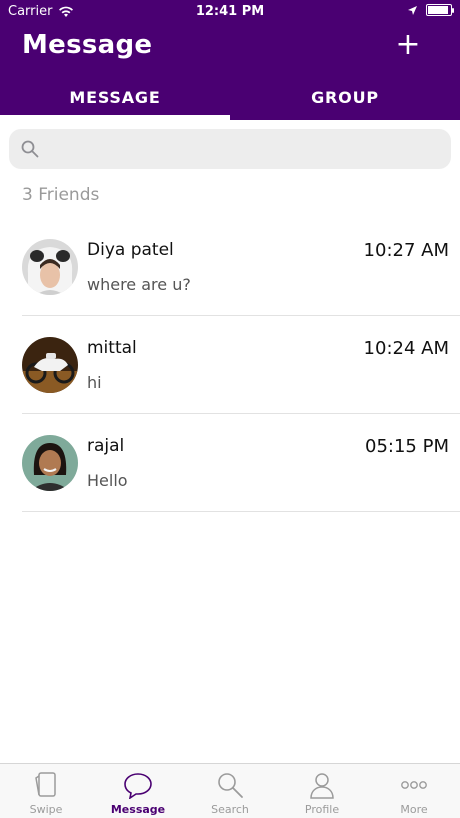 This screenshot has width=460, height=818. I want to click on battery-icon, so click(440, 10).